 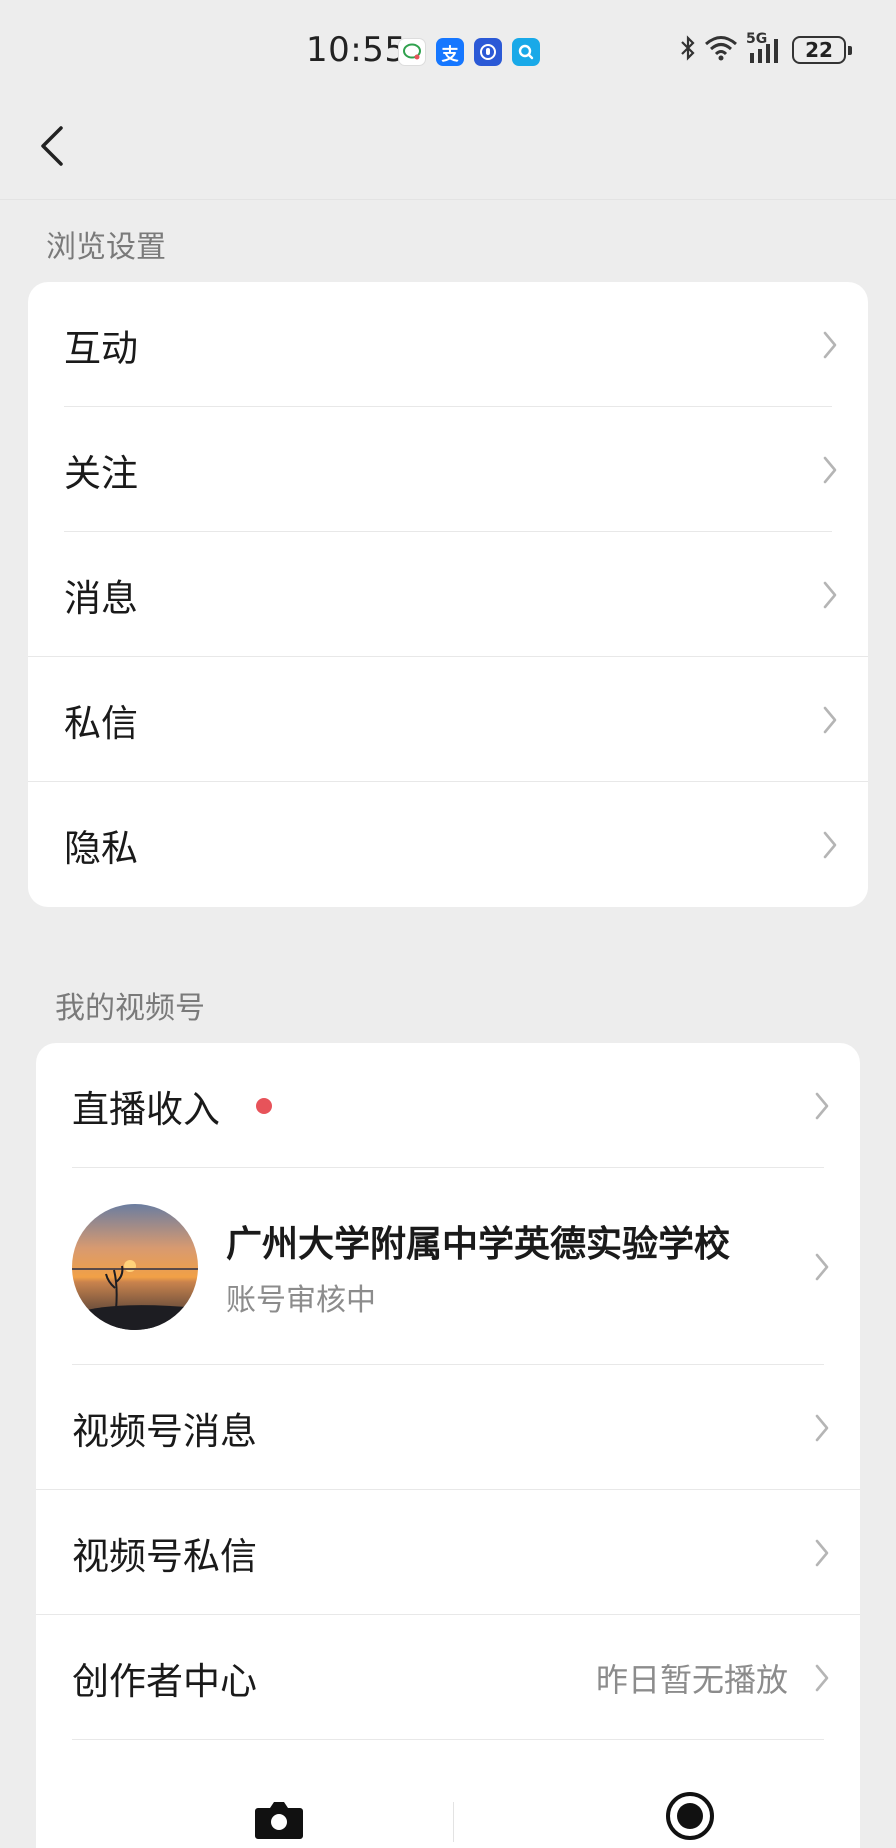 I want to click on status-time: 10:55, so click(x=356, y=50).